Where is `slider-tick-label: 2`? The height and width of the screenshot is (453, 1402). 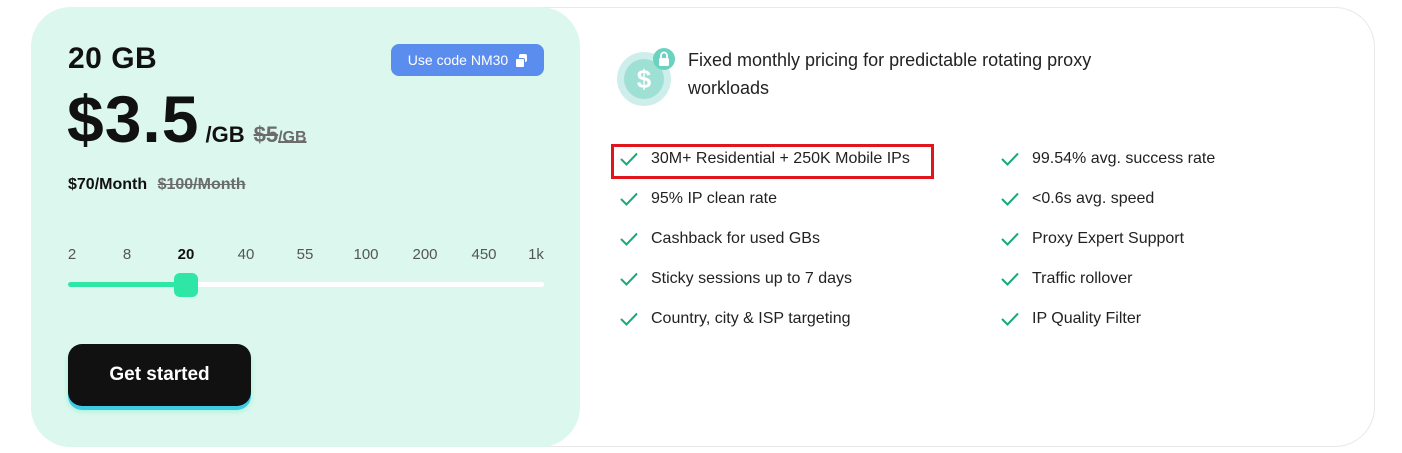 slider-tick-label: 2 is located at coordinates (72, 254).